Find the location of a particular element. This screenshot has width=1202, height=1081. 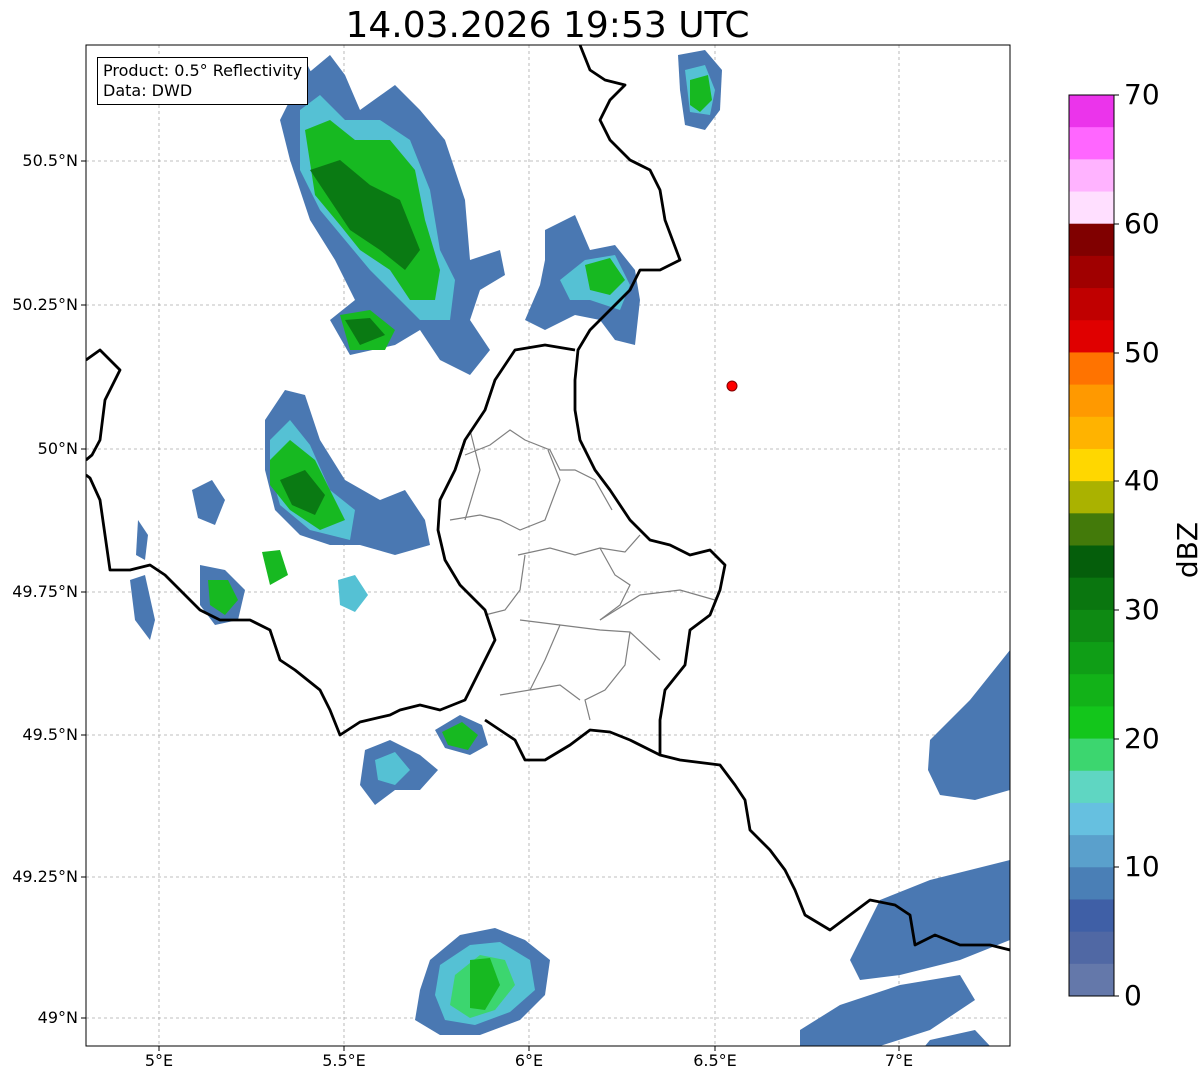

colorbar-tick-label: 60 is located at coordinates (1142, 223).